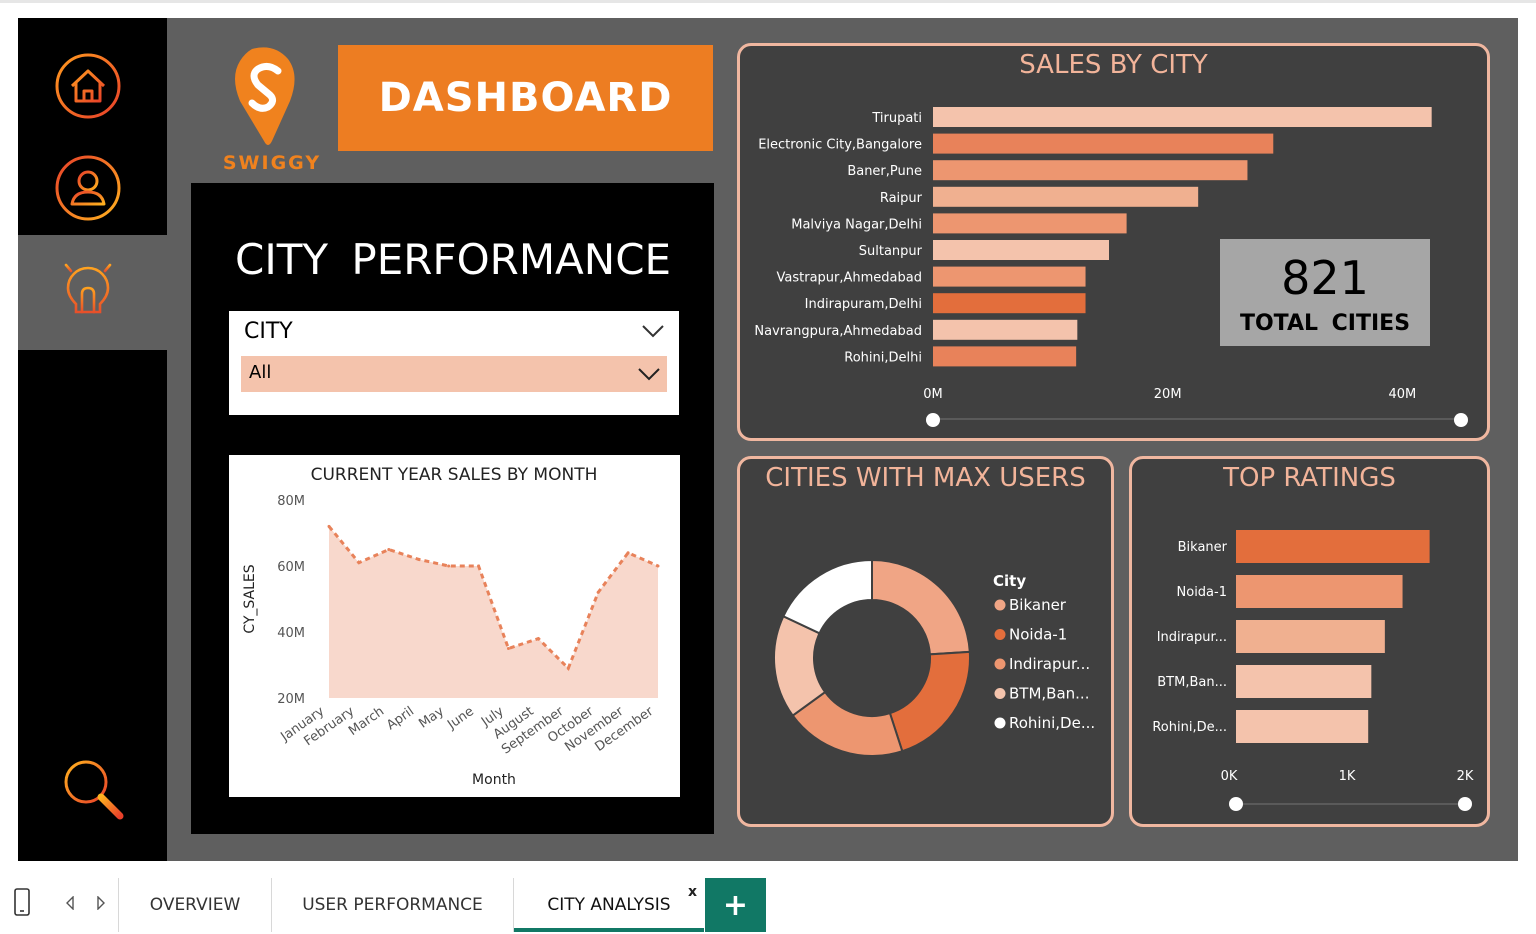 Image resolution: width=1536 pixels, height=934 pixels. I want to click on active-tab-indicator, so click(609, 930).